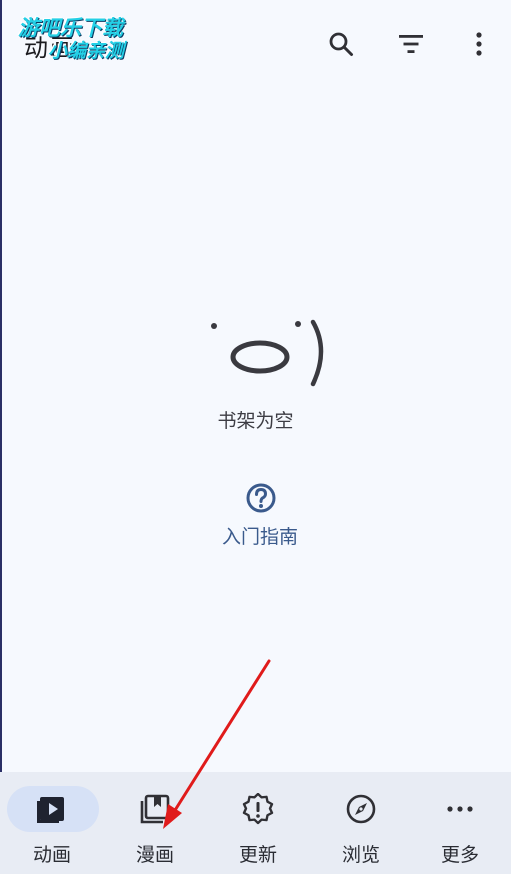 This screenshot has height=874, width=511. What do you see at coordinates (259, 537) in the screenshot?
I see `guide-label: 入门指南` at bounding box center [259, 537].